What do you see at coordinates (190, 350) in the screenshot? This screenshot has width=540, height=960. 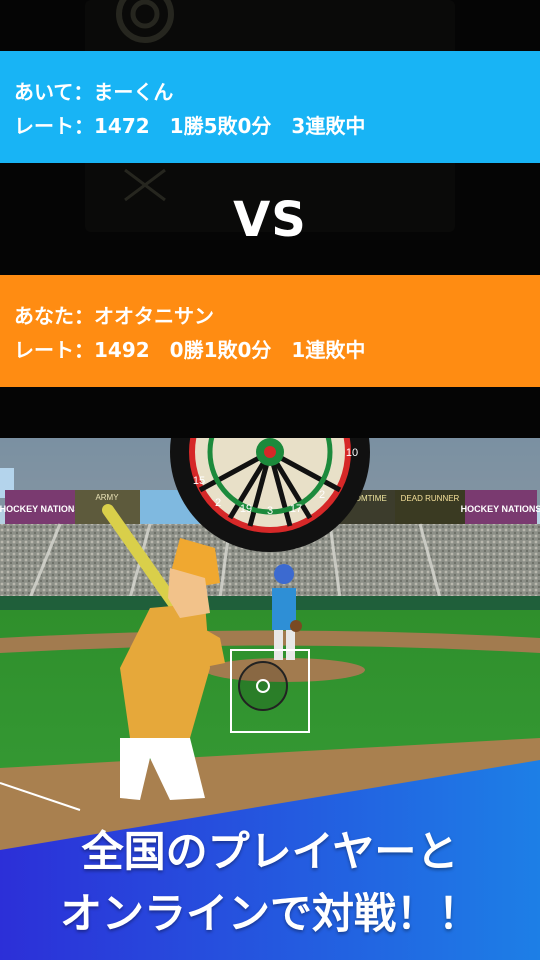 I see `player-rating: レート：1492 0勝1敗0分 1連敗中` at bounding box center [190, 350].